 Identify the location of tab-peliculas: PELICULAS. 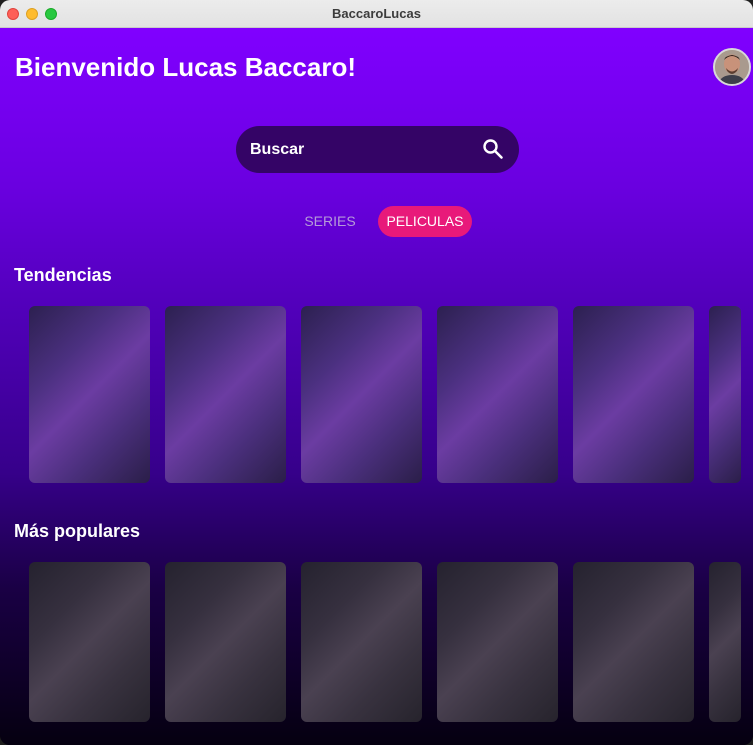
(425, 221).